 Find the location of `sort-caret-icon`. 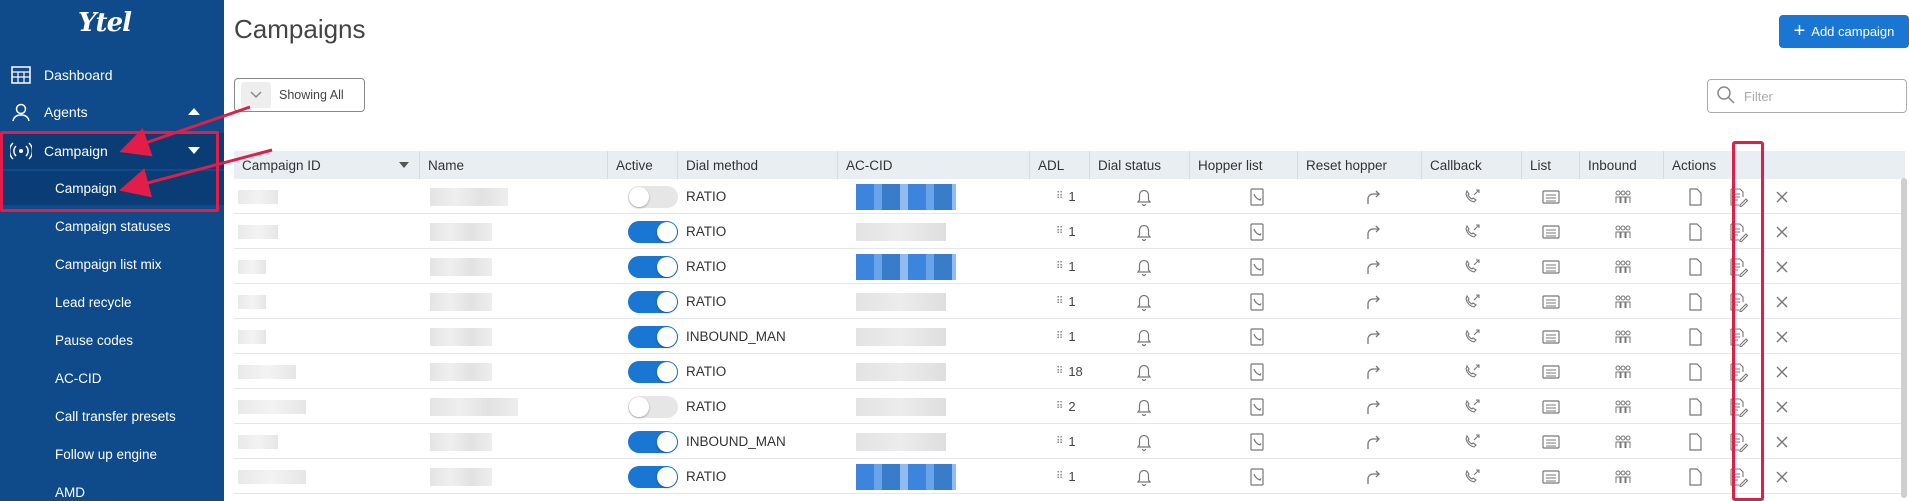

sort-caret-icon is located at coordinates (404, 165).